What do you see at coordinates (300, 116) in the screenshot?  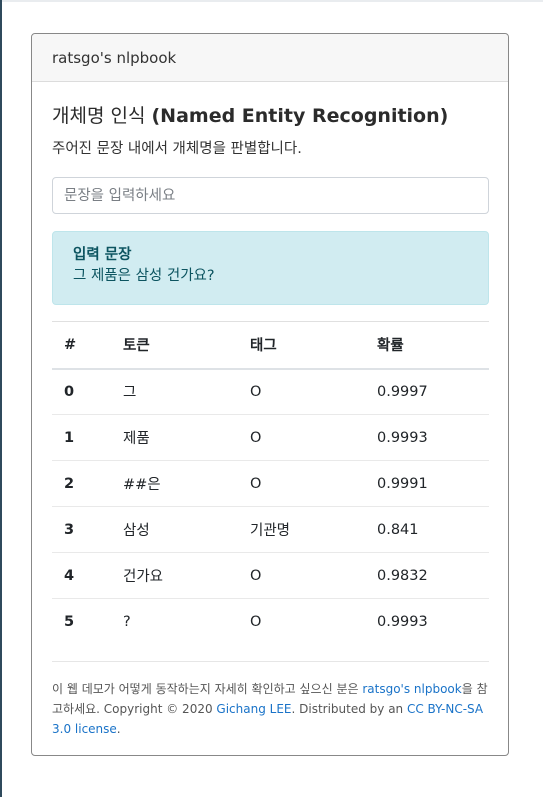 I see `page-title-en: (Named Entity Recognition)` at bounding box center [300, 116].